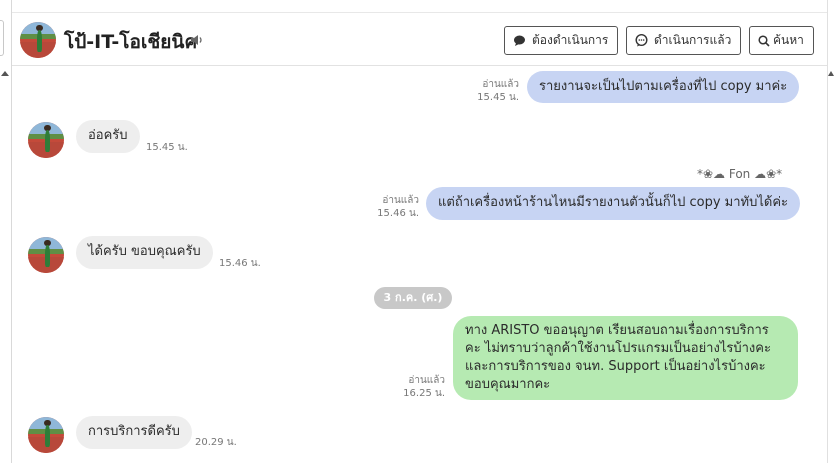 The image size is (835, 463). I want to click on message-text: ได้ครับ ขอบคุณครับ, so click(144, 251).